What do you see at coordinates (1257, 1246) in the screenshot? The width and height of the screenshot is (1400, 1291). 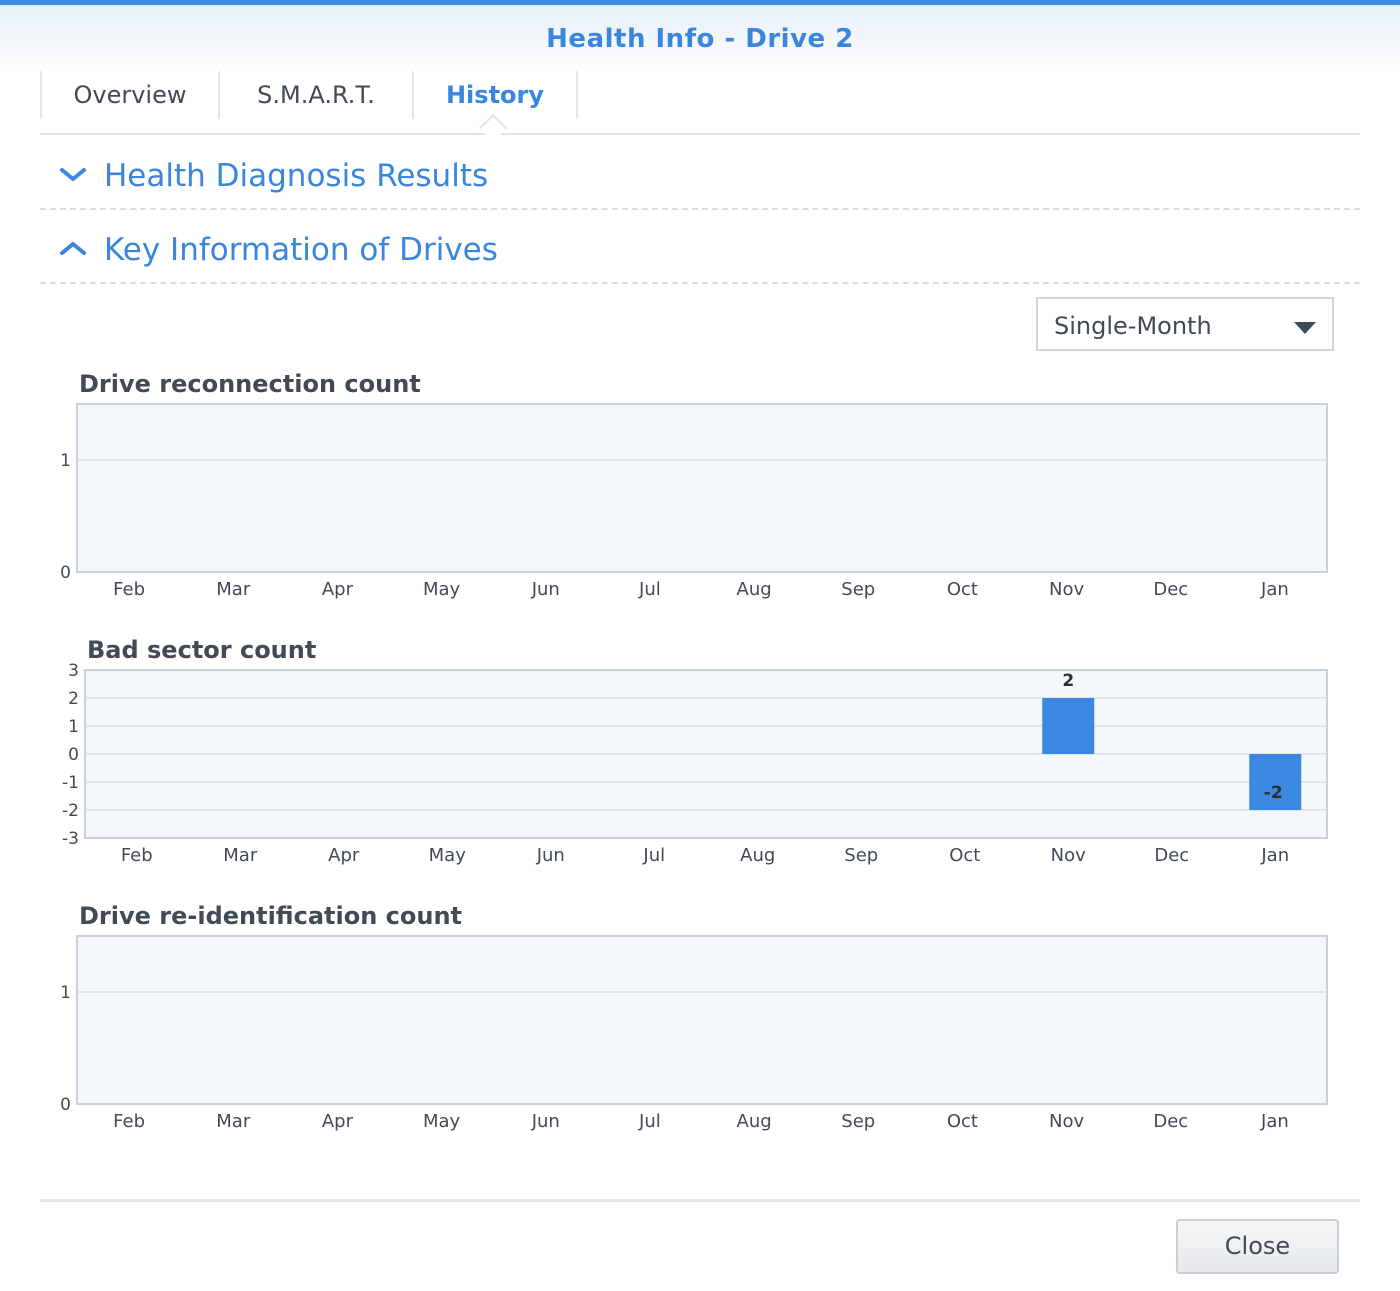 I see `close-button: Close` at bounding box center [1257, 1246].